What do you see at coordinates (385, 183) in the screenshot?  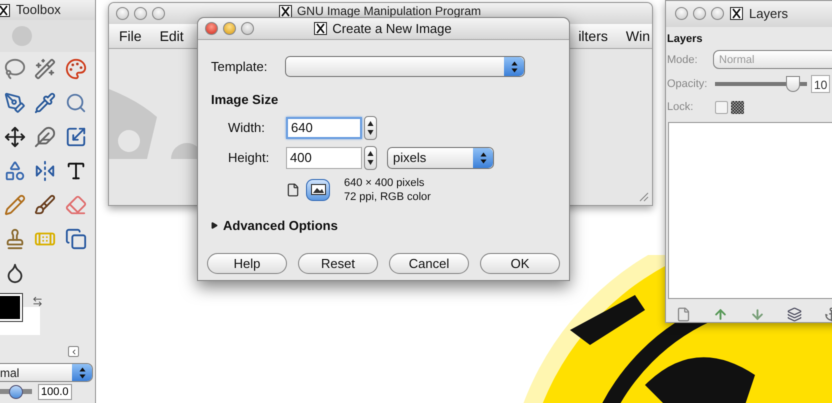 I see `image-info-text: 640 × 400 pixels` at bounding box center [385, 183].